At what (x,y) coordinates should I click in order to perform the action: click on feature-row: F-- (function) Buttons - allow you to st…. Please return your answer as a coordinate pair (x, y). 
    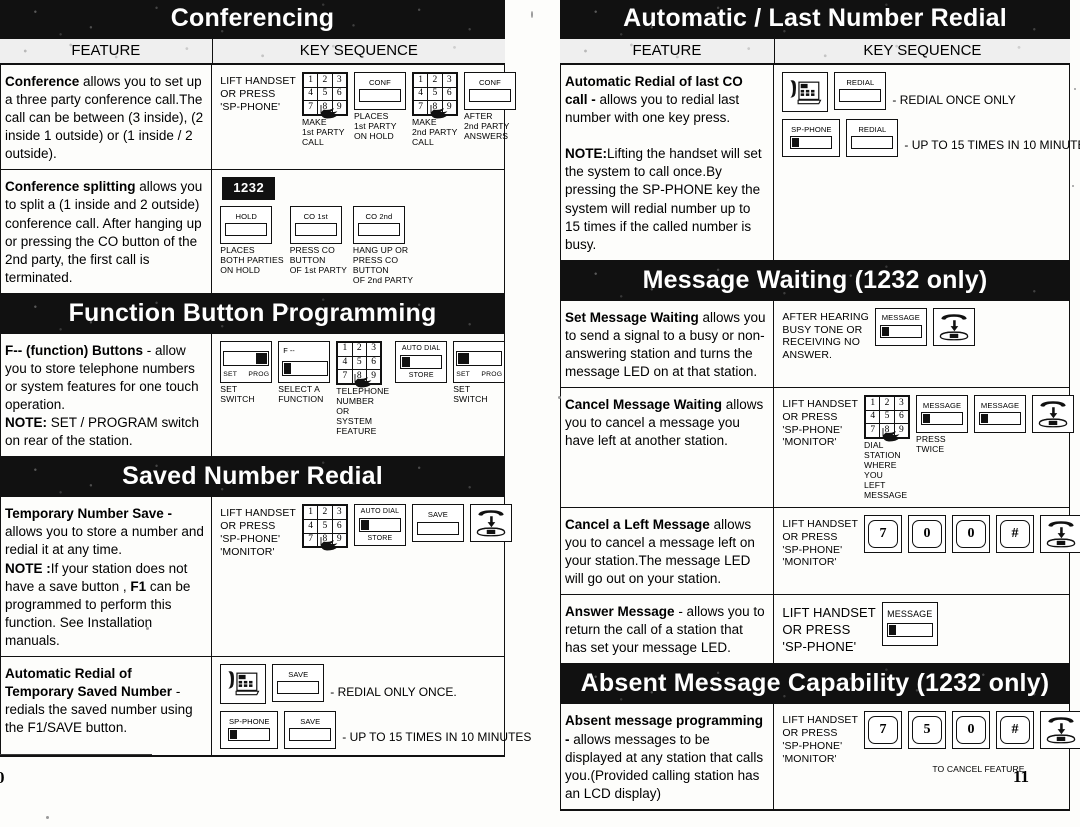
    Looking at the image, I should click on (253, 395).